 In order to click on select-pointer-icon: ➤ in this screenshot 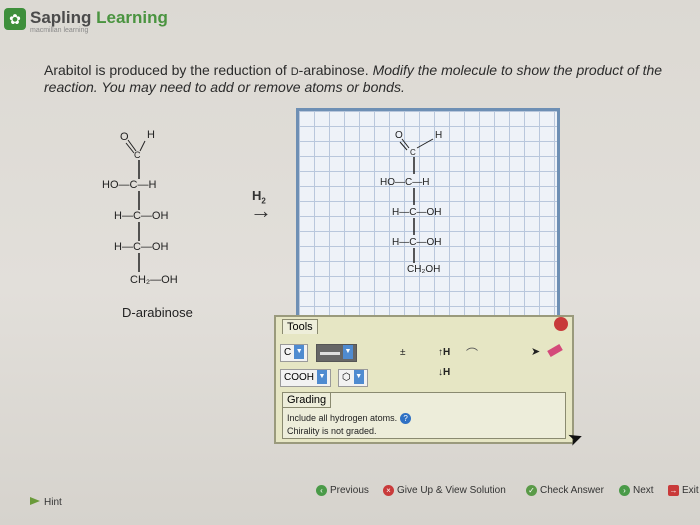, I will do `click(535, 351)`.